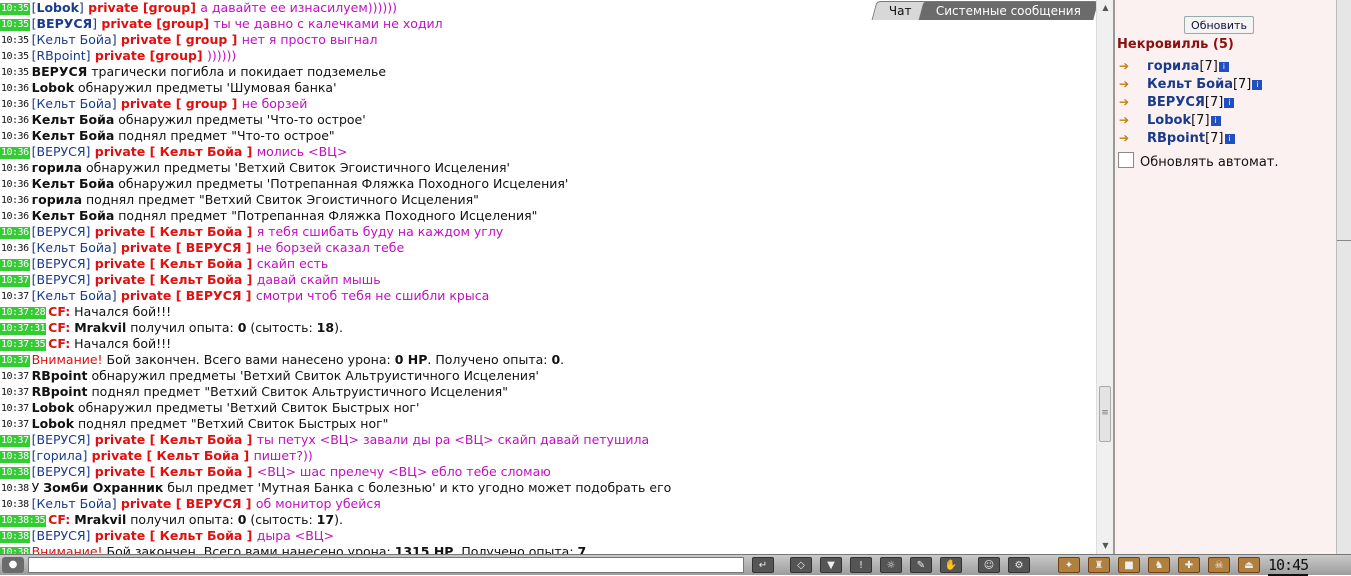 Image resolution: width=1351 pixels, height=576 pixels. I want to click on menu-button: ●, so click(13, 565).